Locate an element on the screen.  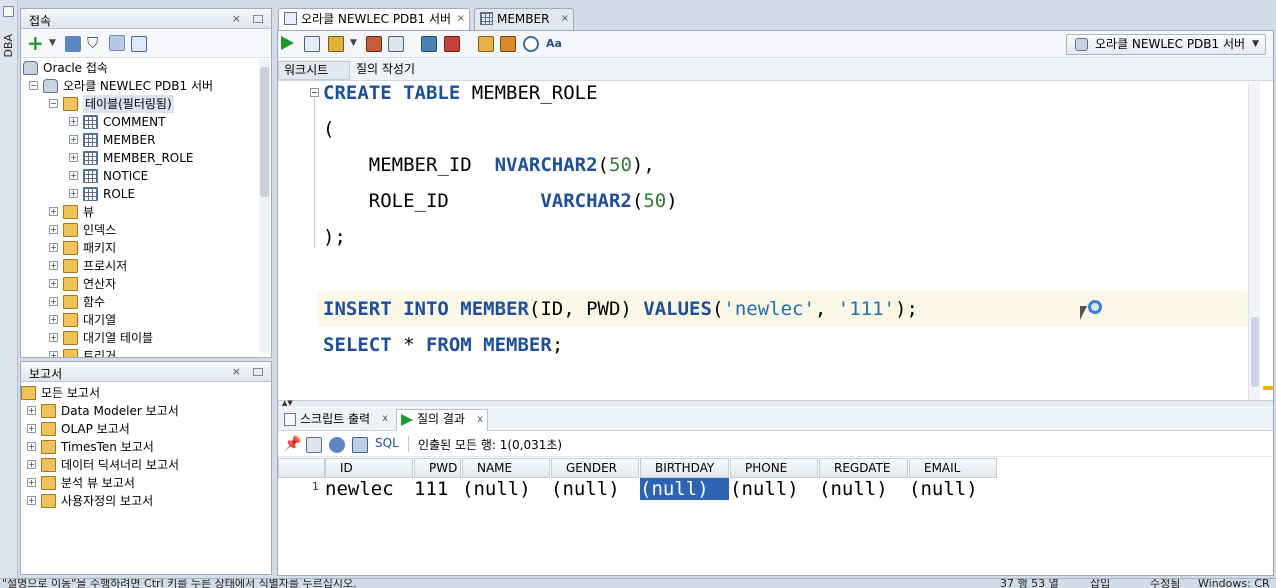
tree-item: + 분석 뷰 보고서 is located at coordinates (139, 483).